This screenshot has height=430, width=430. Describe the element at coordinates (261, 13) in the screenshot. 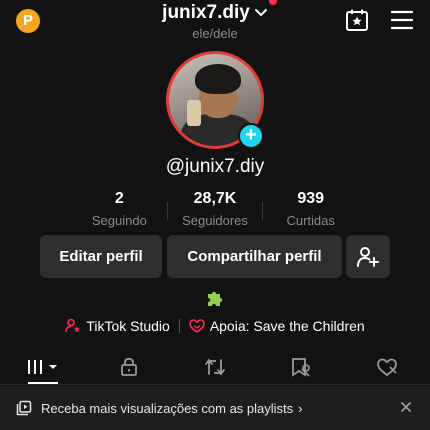

I see `chevron-down-icon` at that location.